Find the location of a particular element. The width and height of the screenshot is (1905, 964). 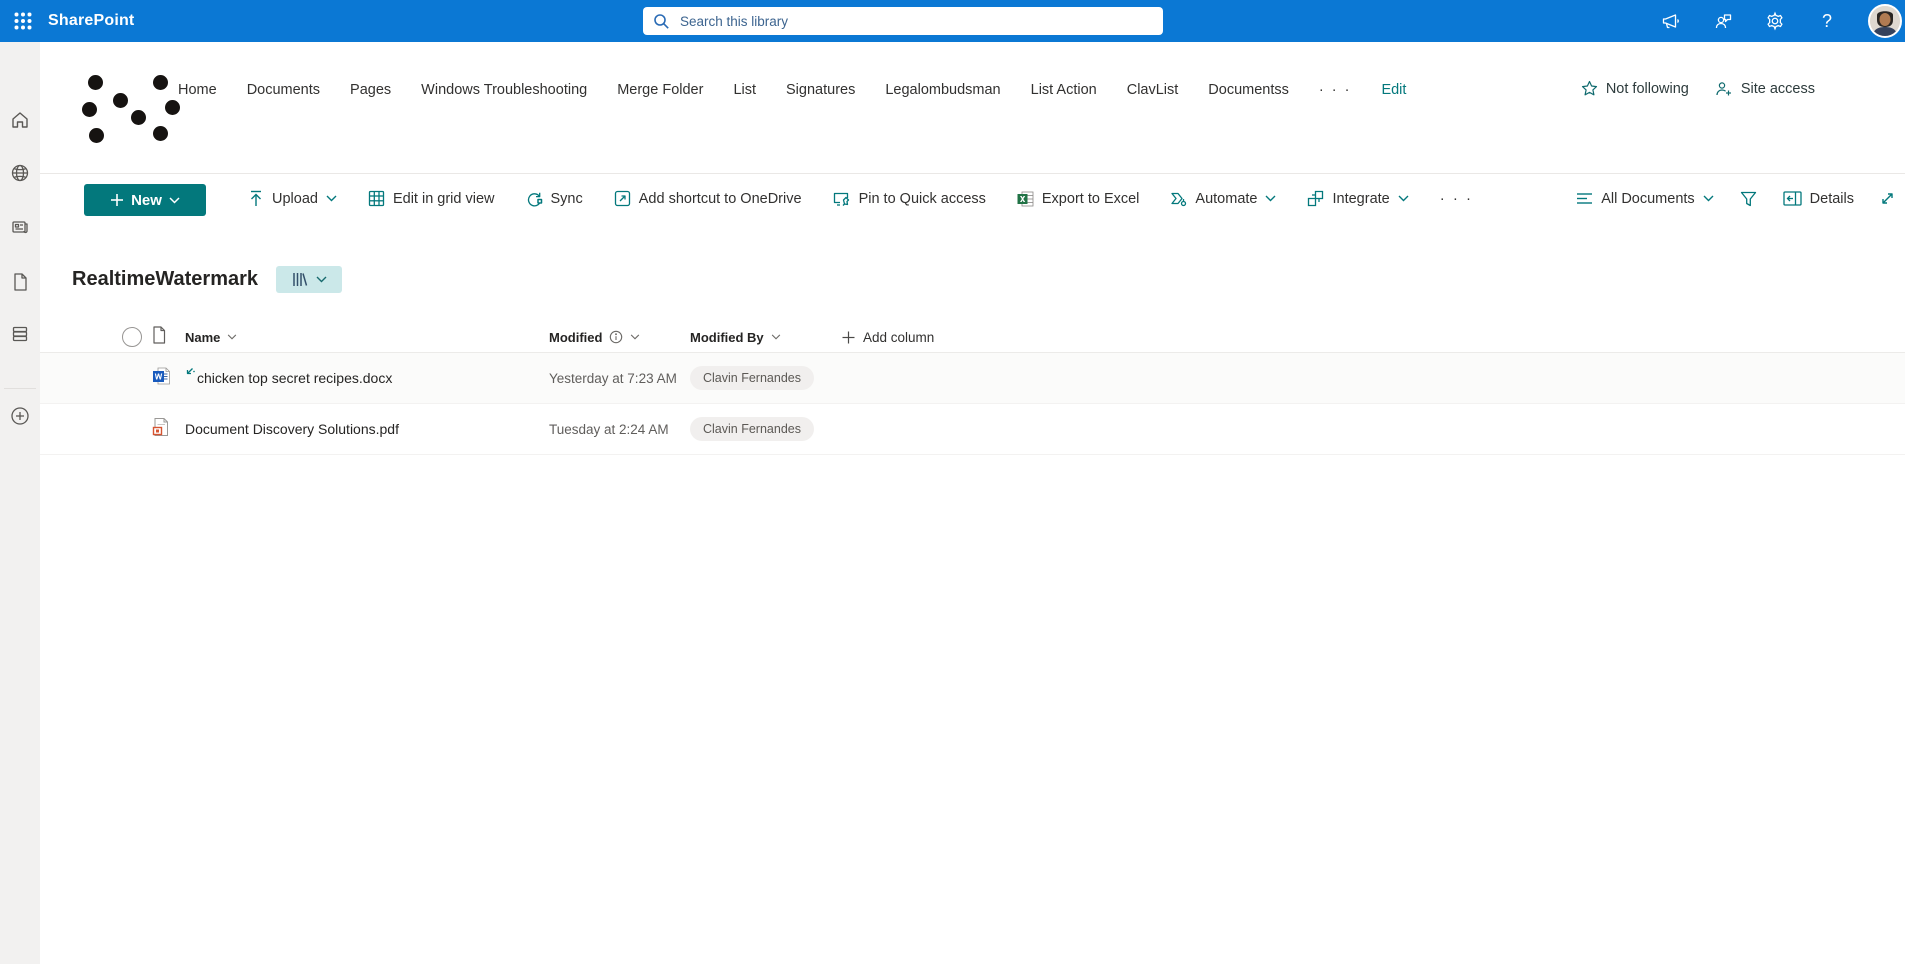

column-header-modified: Modified is located at coordinates (619, 337).